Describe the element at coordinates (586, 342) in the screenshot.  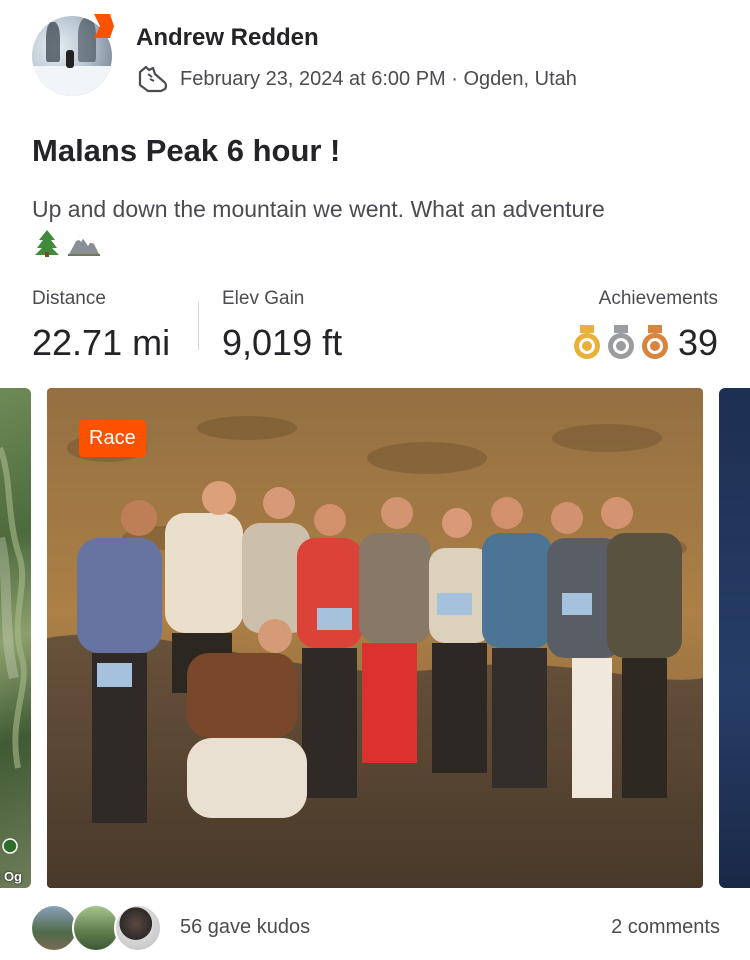
I see `gold-medal-icon` at that location.